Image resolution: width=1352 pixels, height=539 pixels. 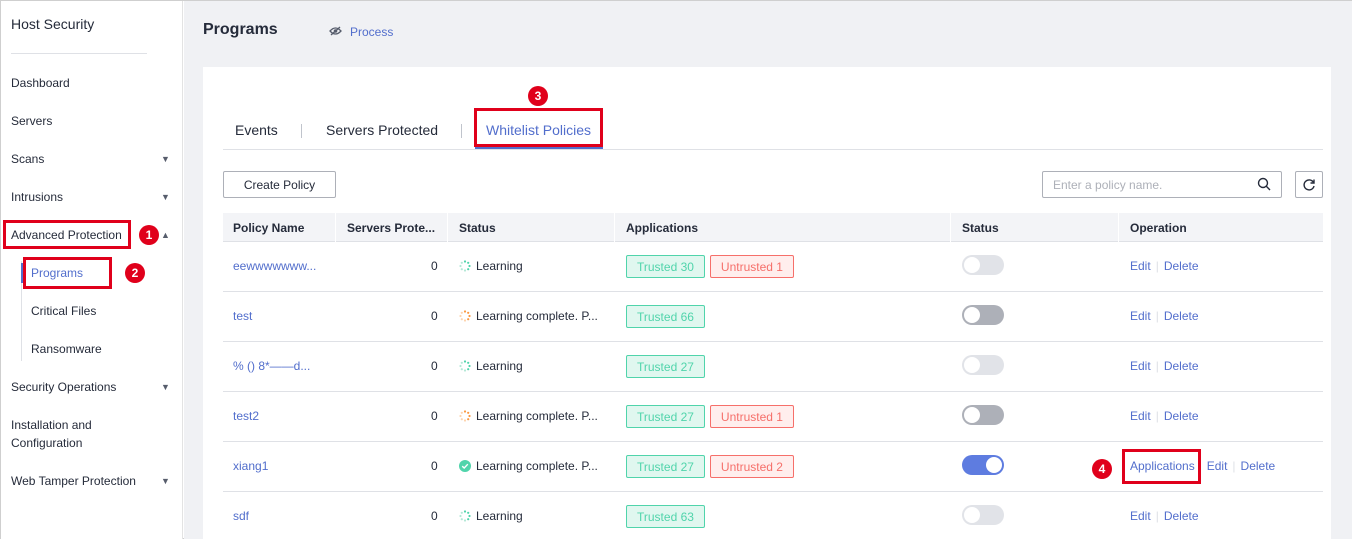 I want to click on chevron-up-icon: ▲, so click(x=165, y=235).